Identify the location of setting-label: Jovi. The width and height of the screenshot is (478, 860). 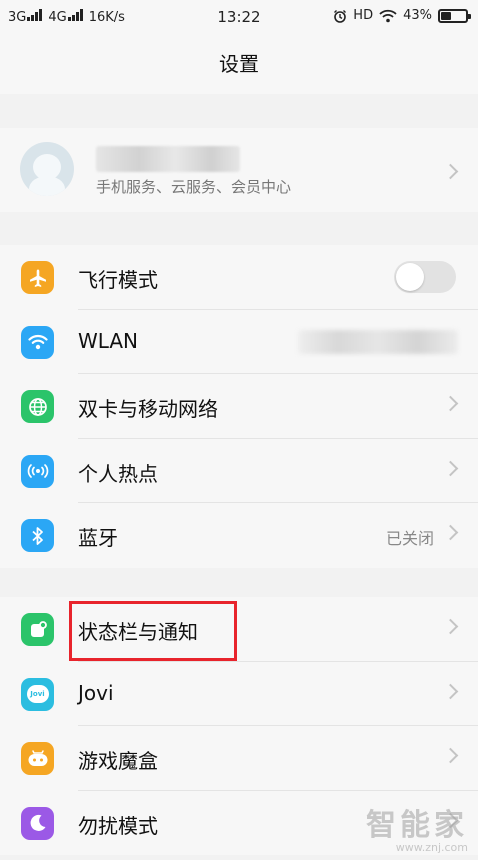
(96, 692).